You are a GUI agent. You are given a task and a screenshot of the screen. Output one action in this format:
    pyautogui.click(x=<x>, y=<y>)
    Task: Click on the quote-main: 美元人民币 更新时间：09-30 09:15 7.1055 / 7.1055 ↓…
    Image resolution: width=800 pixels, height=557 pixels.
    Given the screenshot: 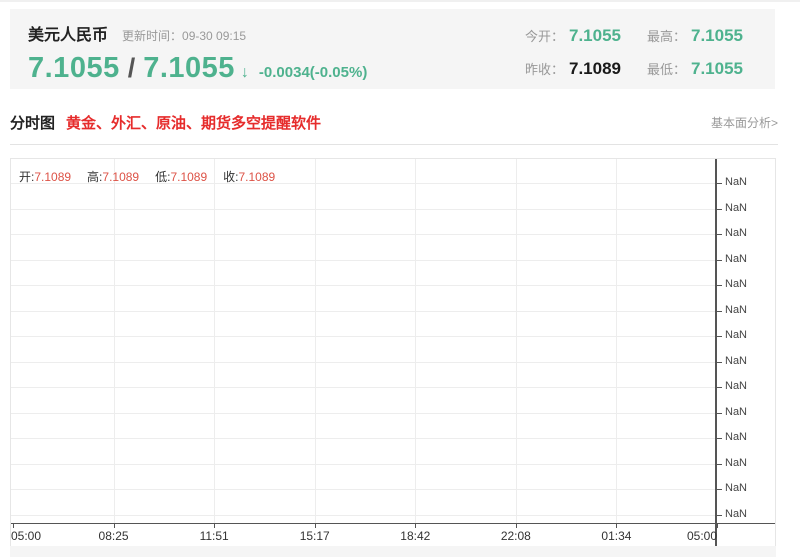 What is the action you would take?
    pyautogui.click(x=197, y=53)
    